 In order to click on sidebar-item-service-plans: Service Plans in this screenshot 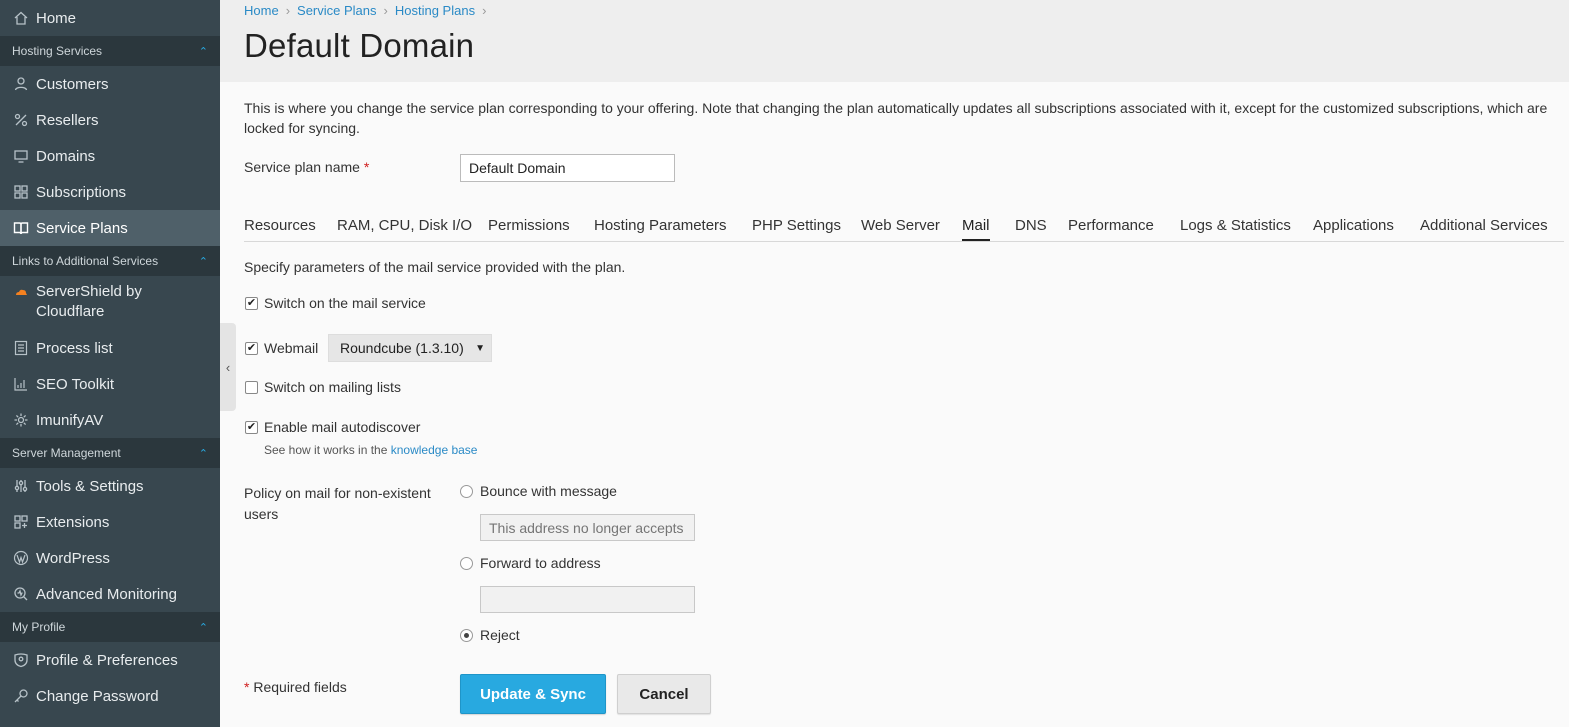, I will do `click(110, 228)`.